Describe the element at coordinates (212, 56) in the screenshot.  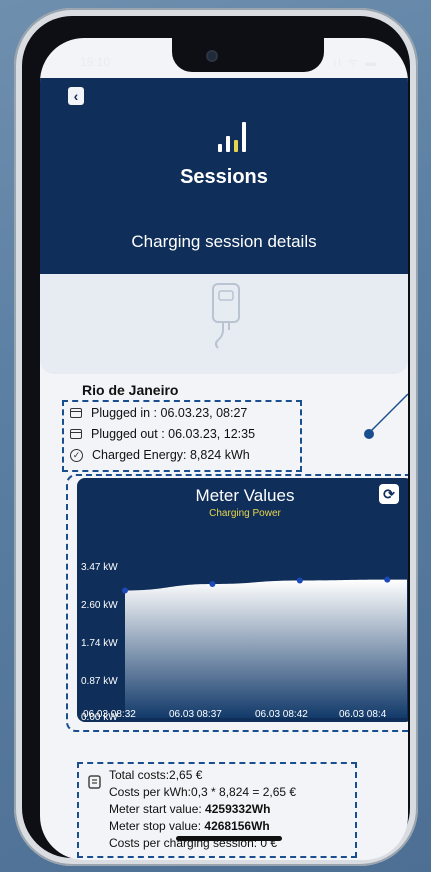
I see `camera-icon` at that location.